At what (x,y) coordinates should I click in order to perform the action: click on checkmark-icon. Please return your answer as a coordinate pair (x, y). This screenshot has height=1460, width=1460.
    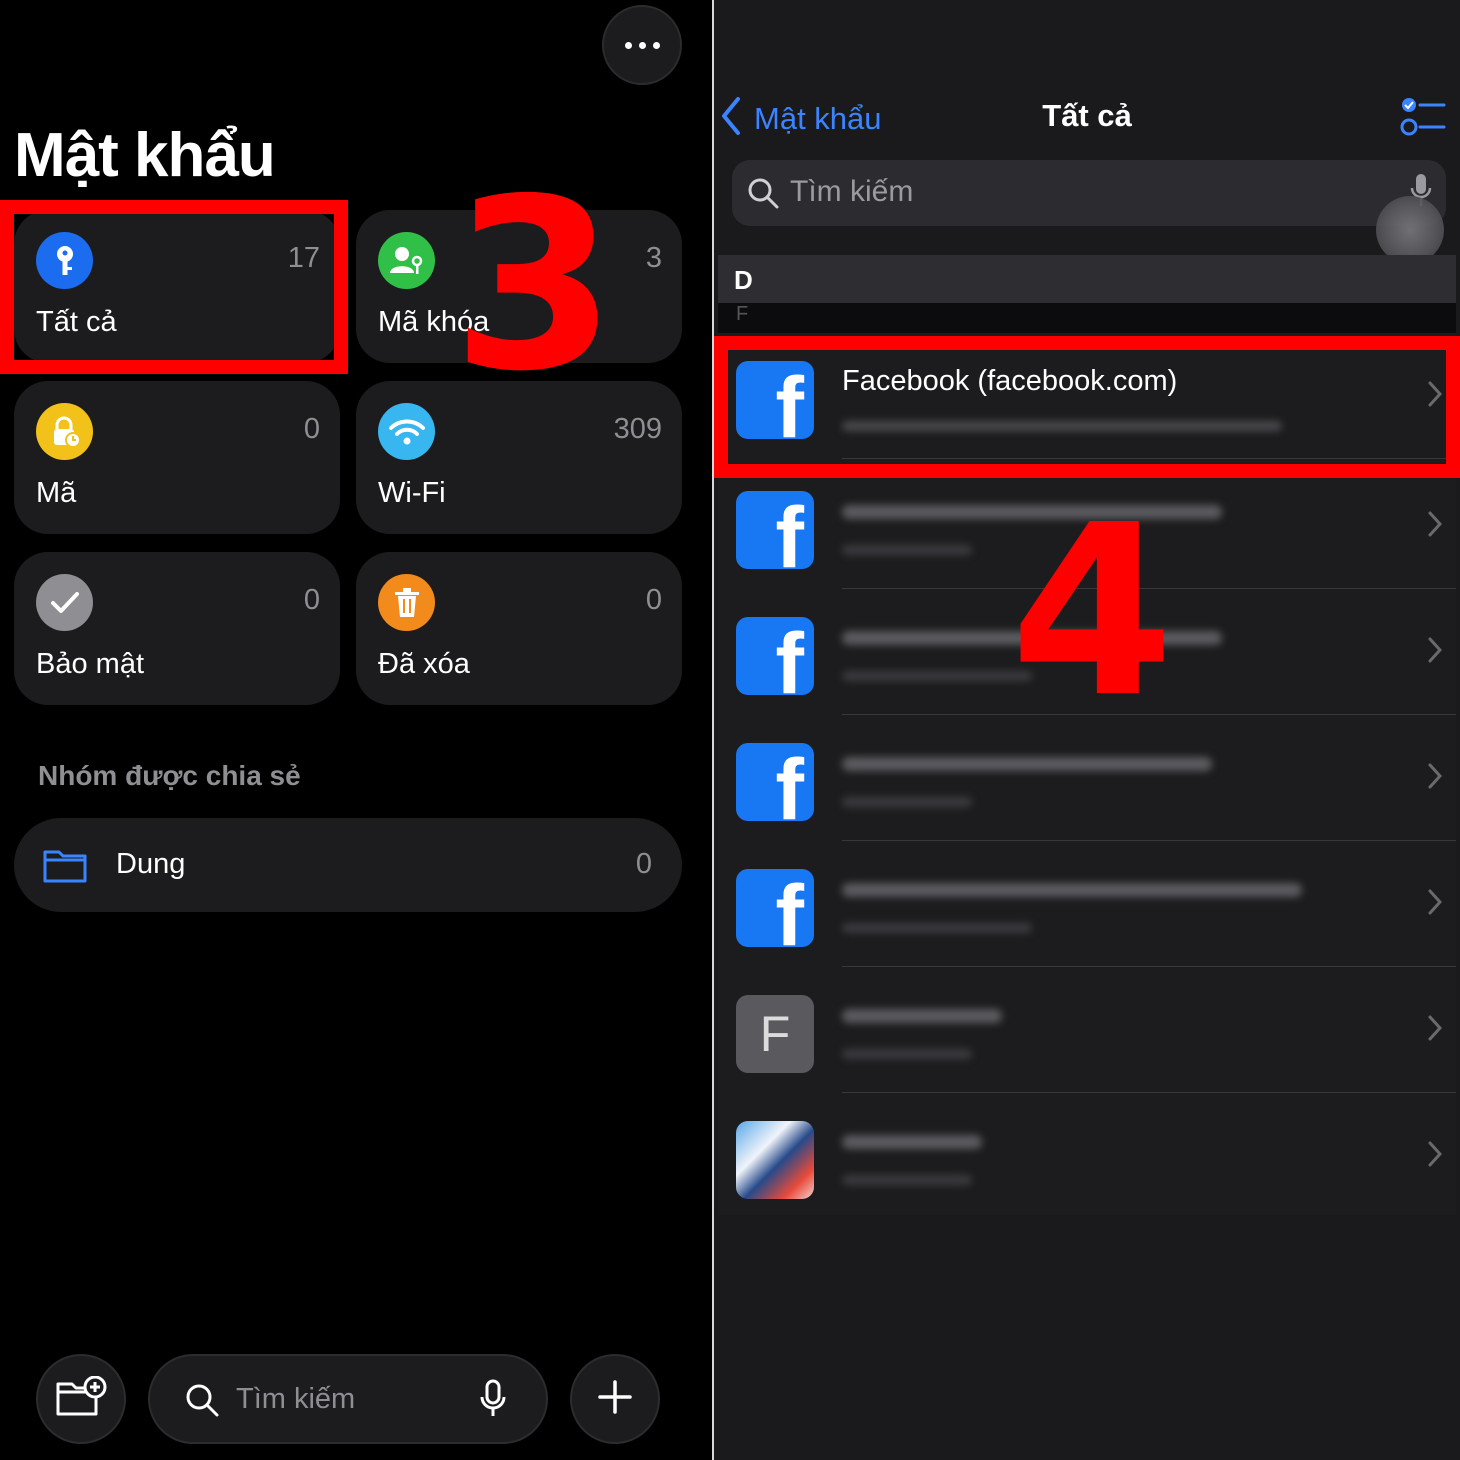
    Looking at the image, I should click on (64, 602).